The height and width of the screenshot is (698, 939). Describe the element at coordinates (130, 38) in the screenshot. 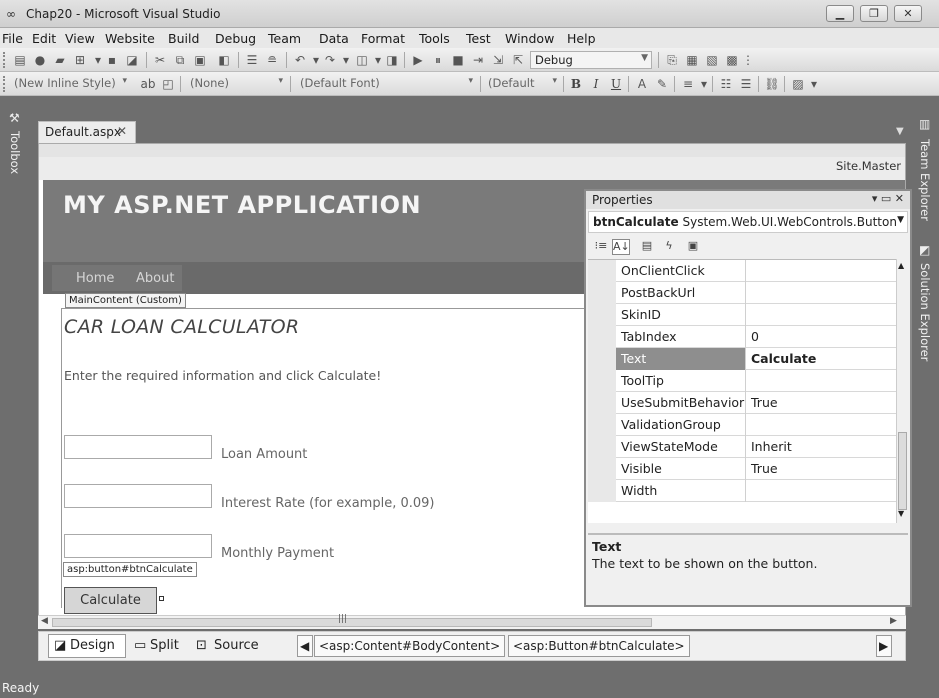

I see `menu-website: Website` at that location.